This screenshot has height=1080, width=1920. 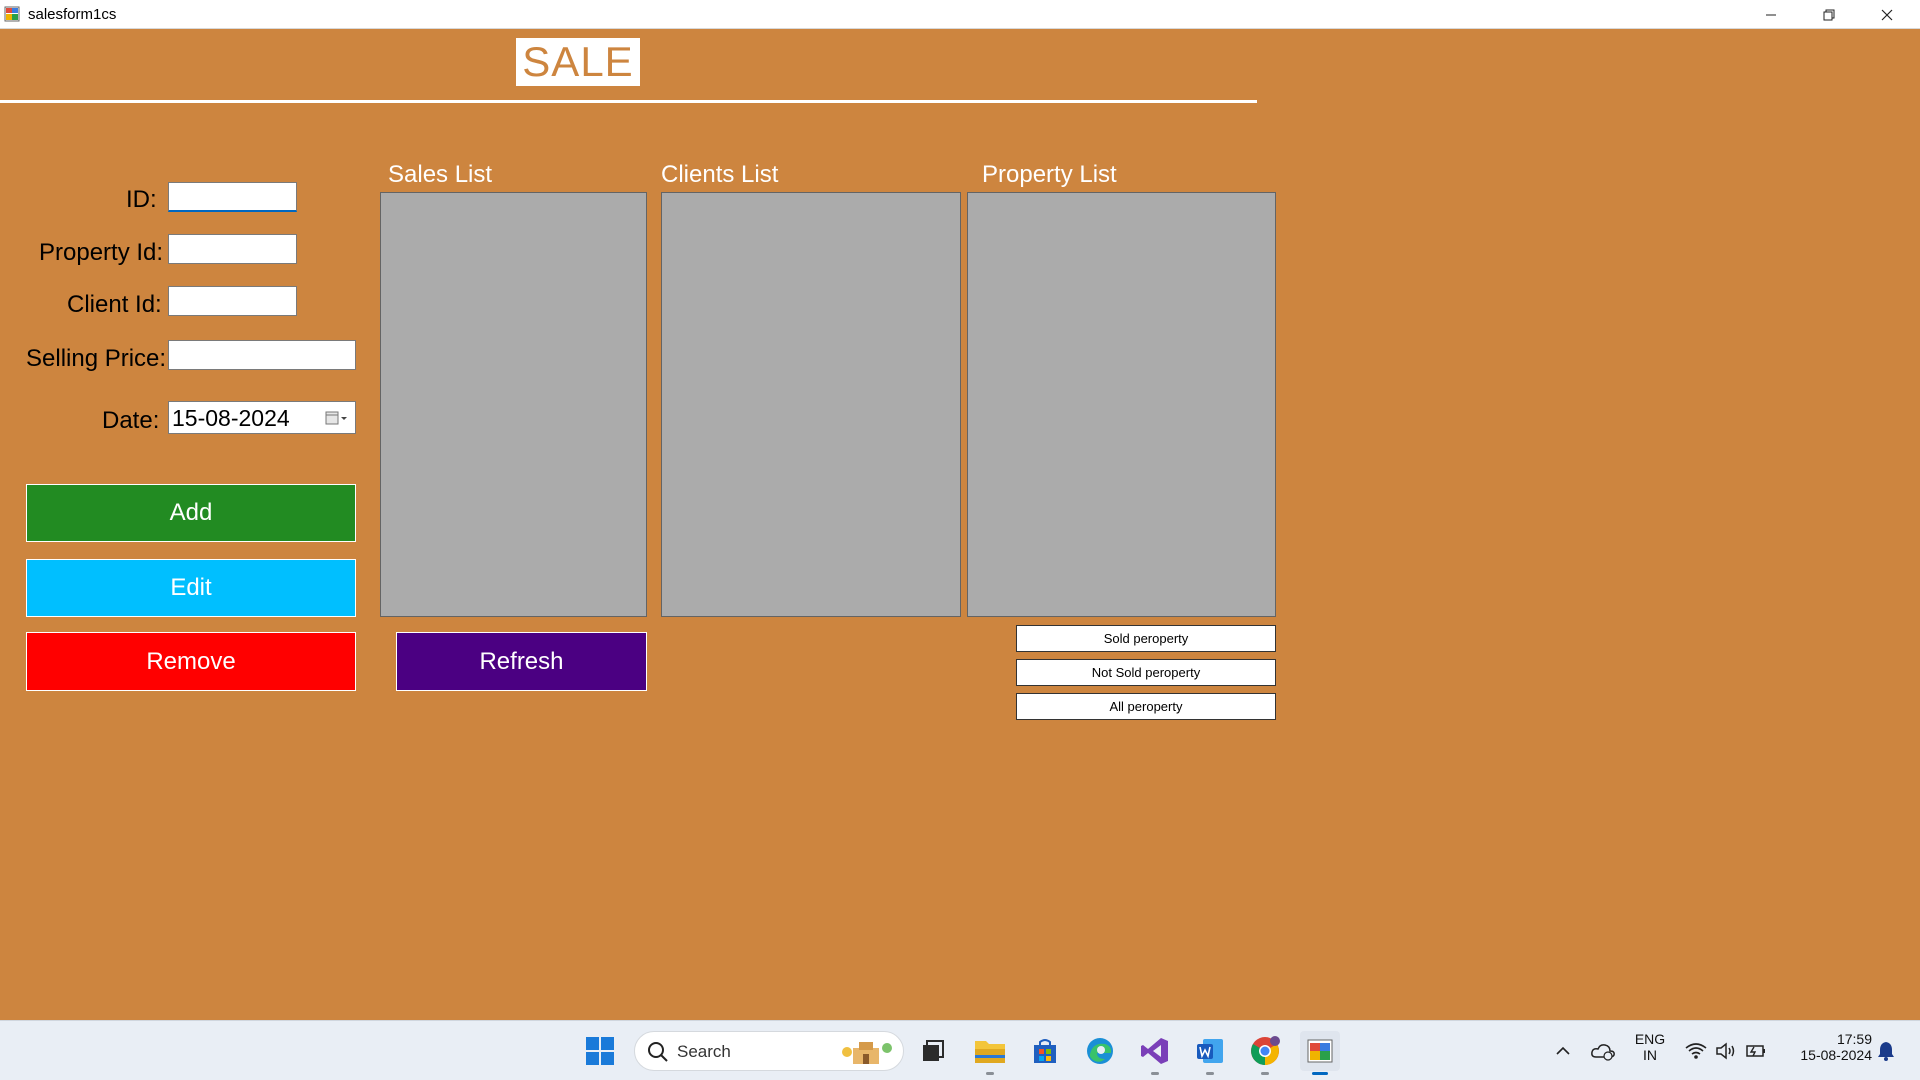 What do you see at coordinates (1049, 174) in the screenshot?
I see `property-list-title: Property List` at bounding box center [1049, 174].